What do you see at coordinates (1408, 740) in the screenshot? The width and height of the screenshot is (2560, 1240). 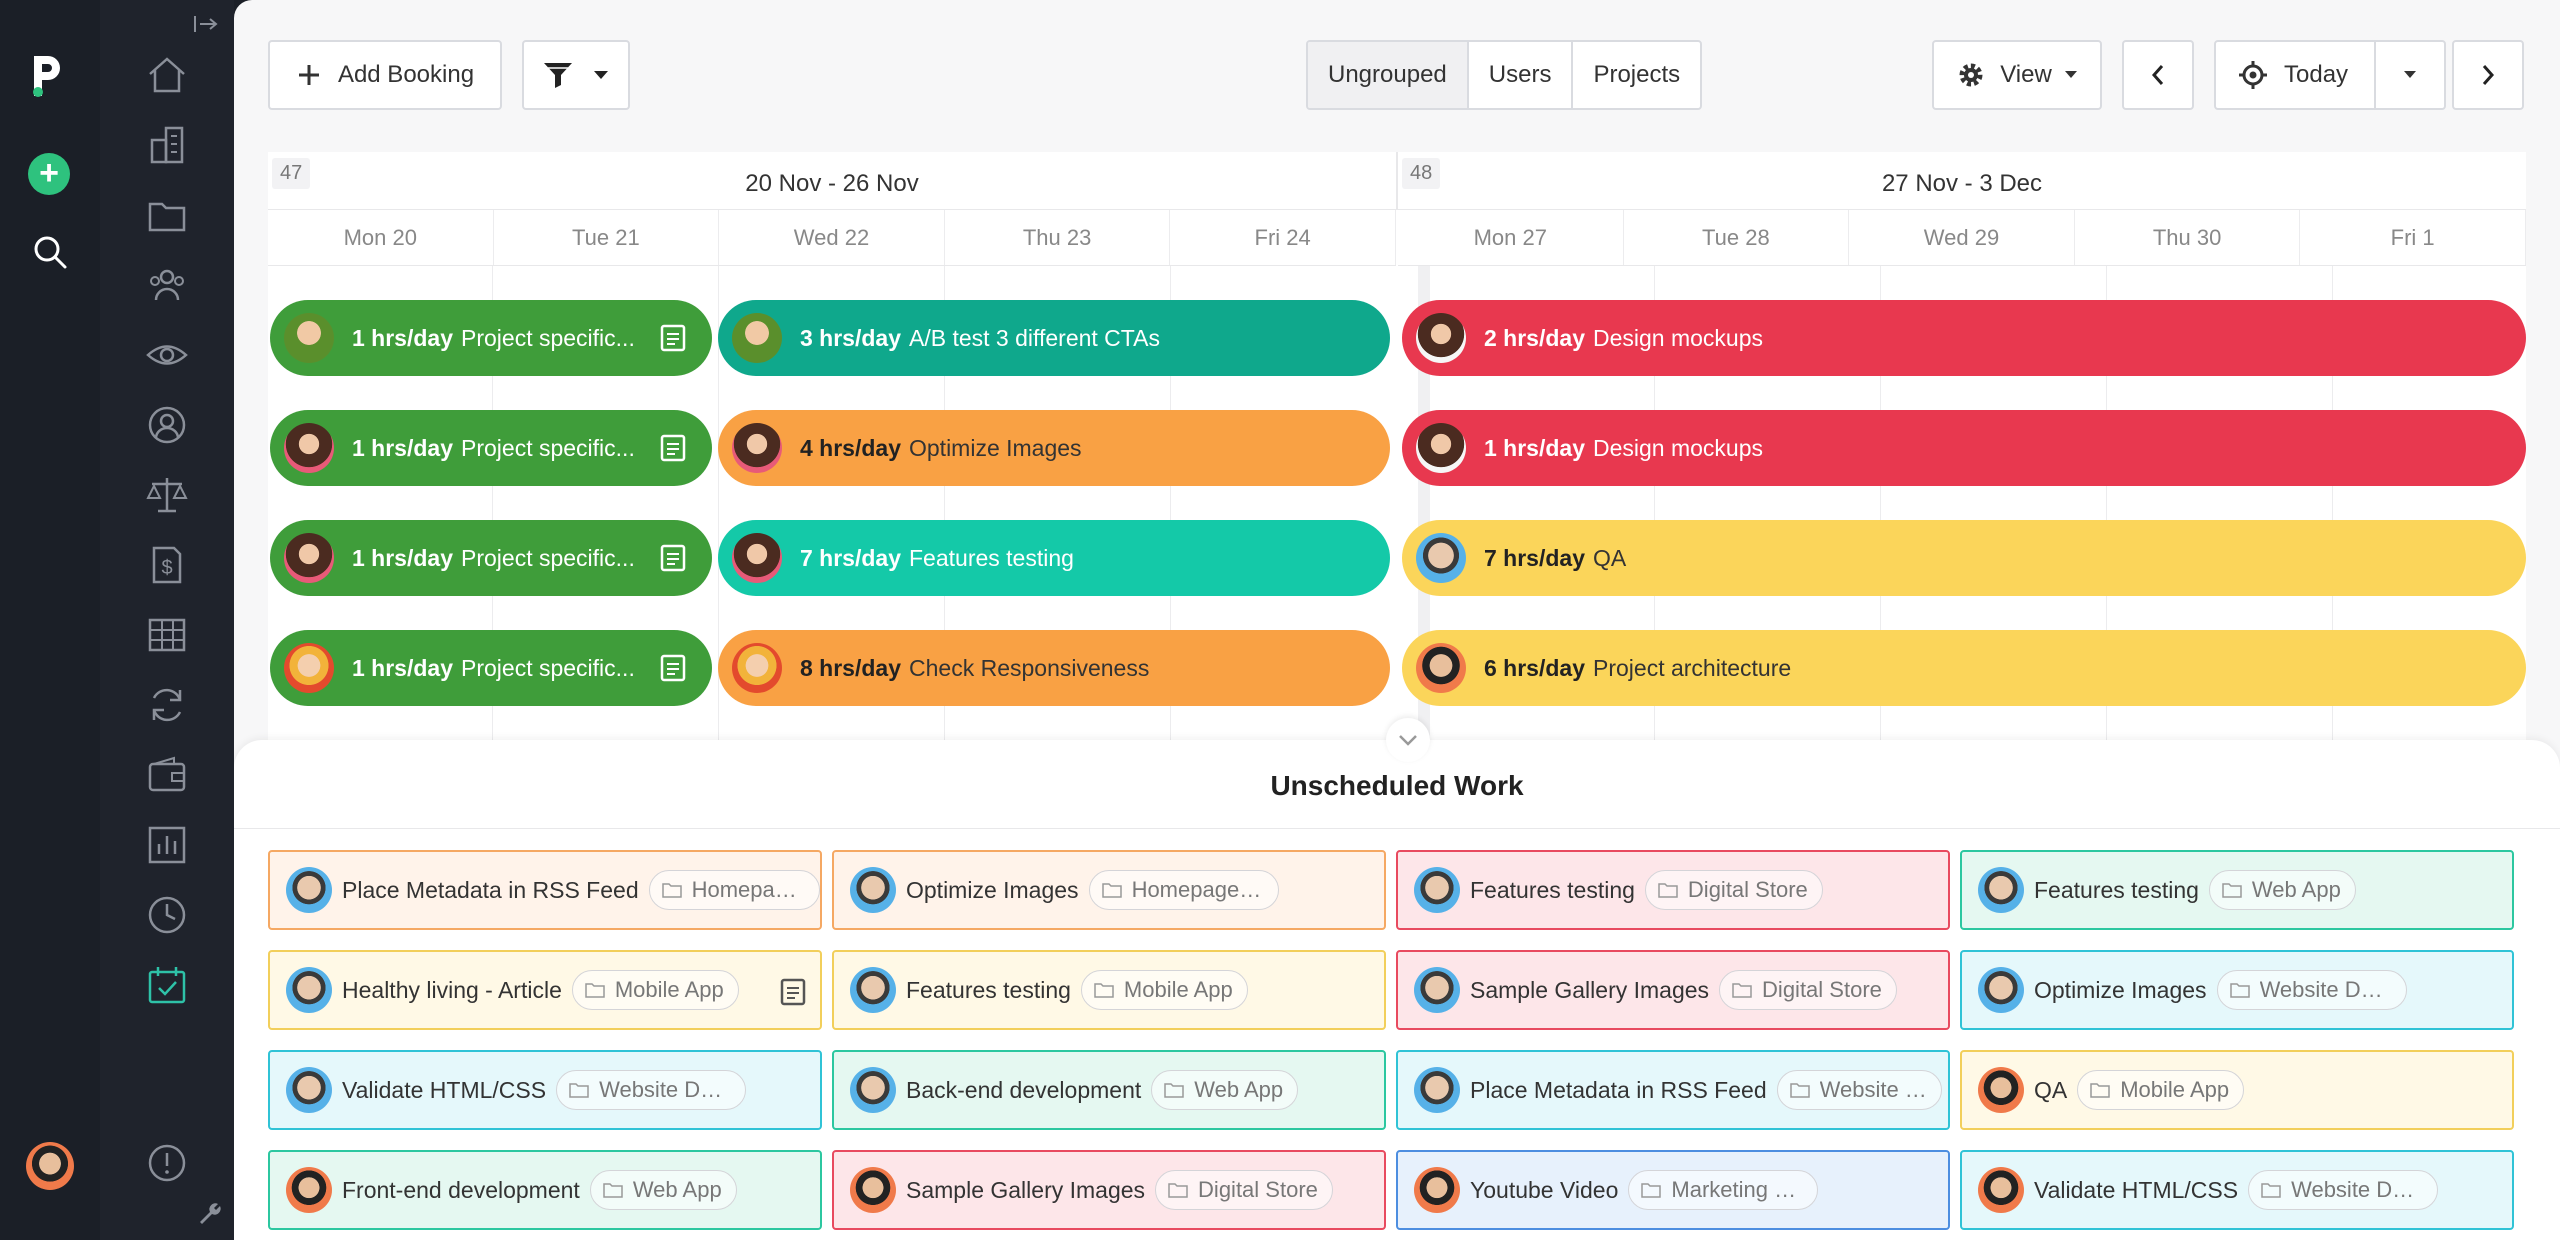 I see `collapse-panel-handle` at bounding box center [1408, 740].